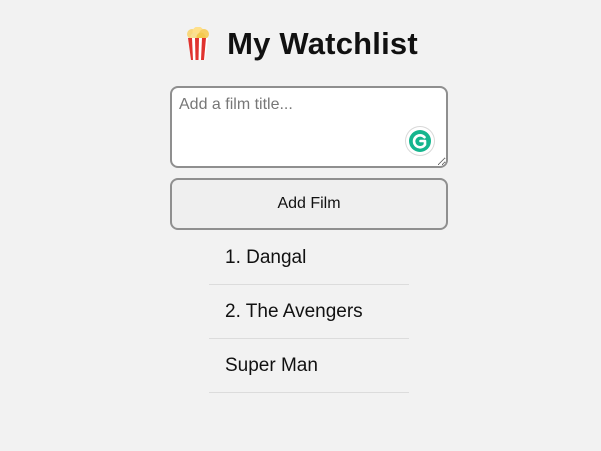  I want to click on film-list-item: 1. Dangal, so click(309, 258).